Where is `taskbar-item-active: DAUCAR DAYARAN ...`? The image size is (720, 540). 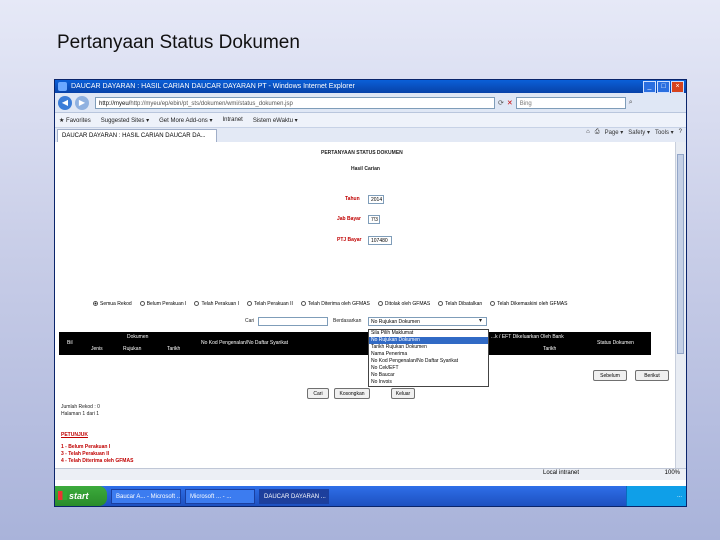
taskbar-item-active: DAUCAR DAYARAN ... is located at coordinates (294, 496).